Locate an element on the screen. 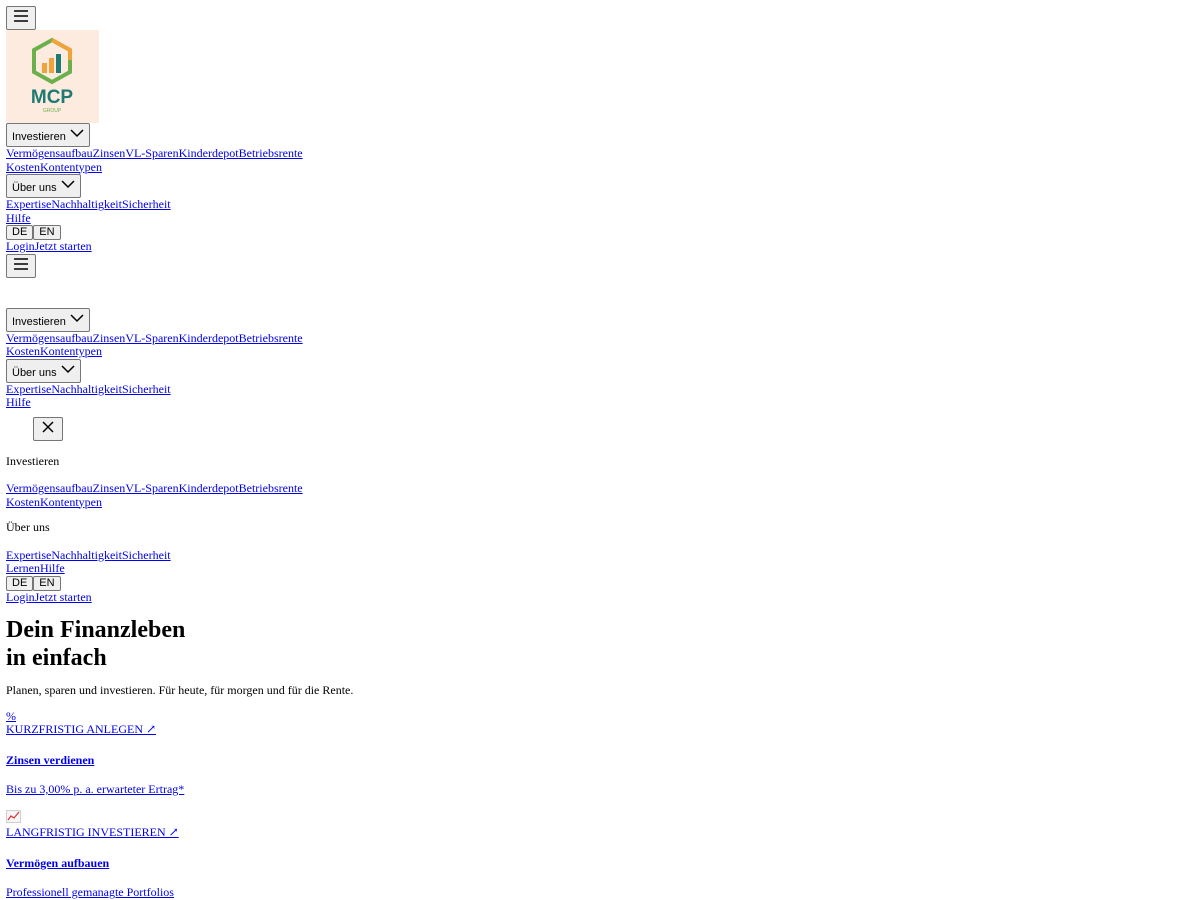 The height and width of the screenshot is (900, 1200). hero-title: Dein Finanzleben in einfach is located at coordinates (600, 644).